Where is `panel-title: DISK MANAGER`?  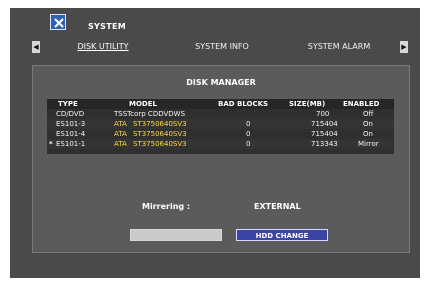 panel-title: DISK MANAGER is located at coordinates (221, 82).